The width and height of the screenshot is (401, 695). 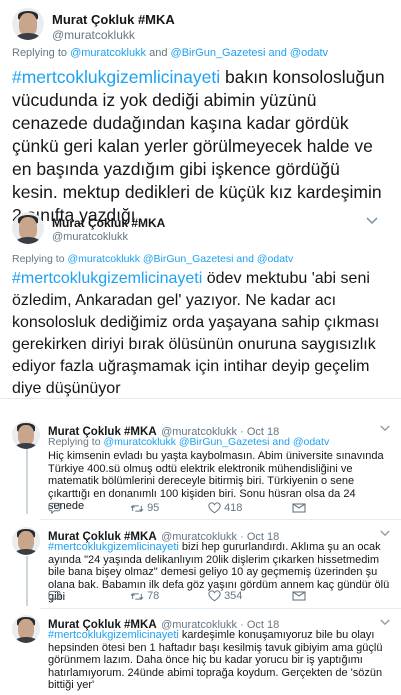 I want to click on like-button: 418, so click(x=225, y=508).